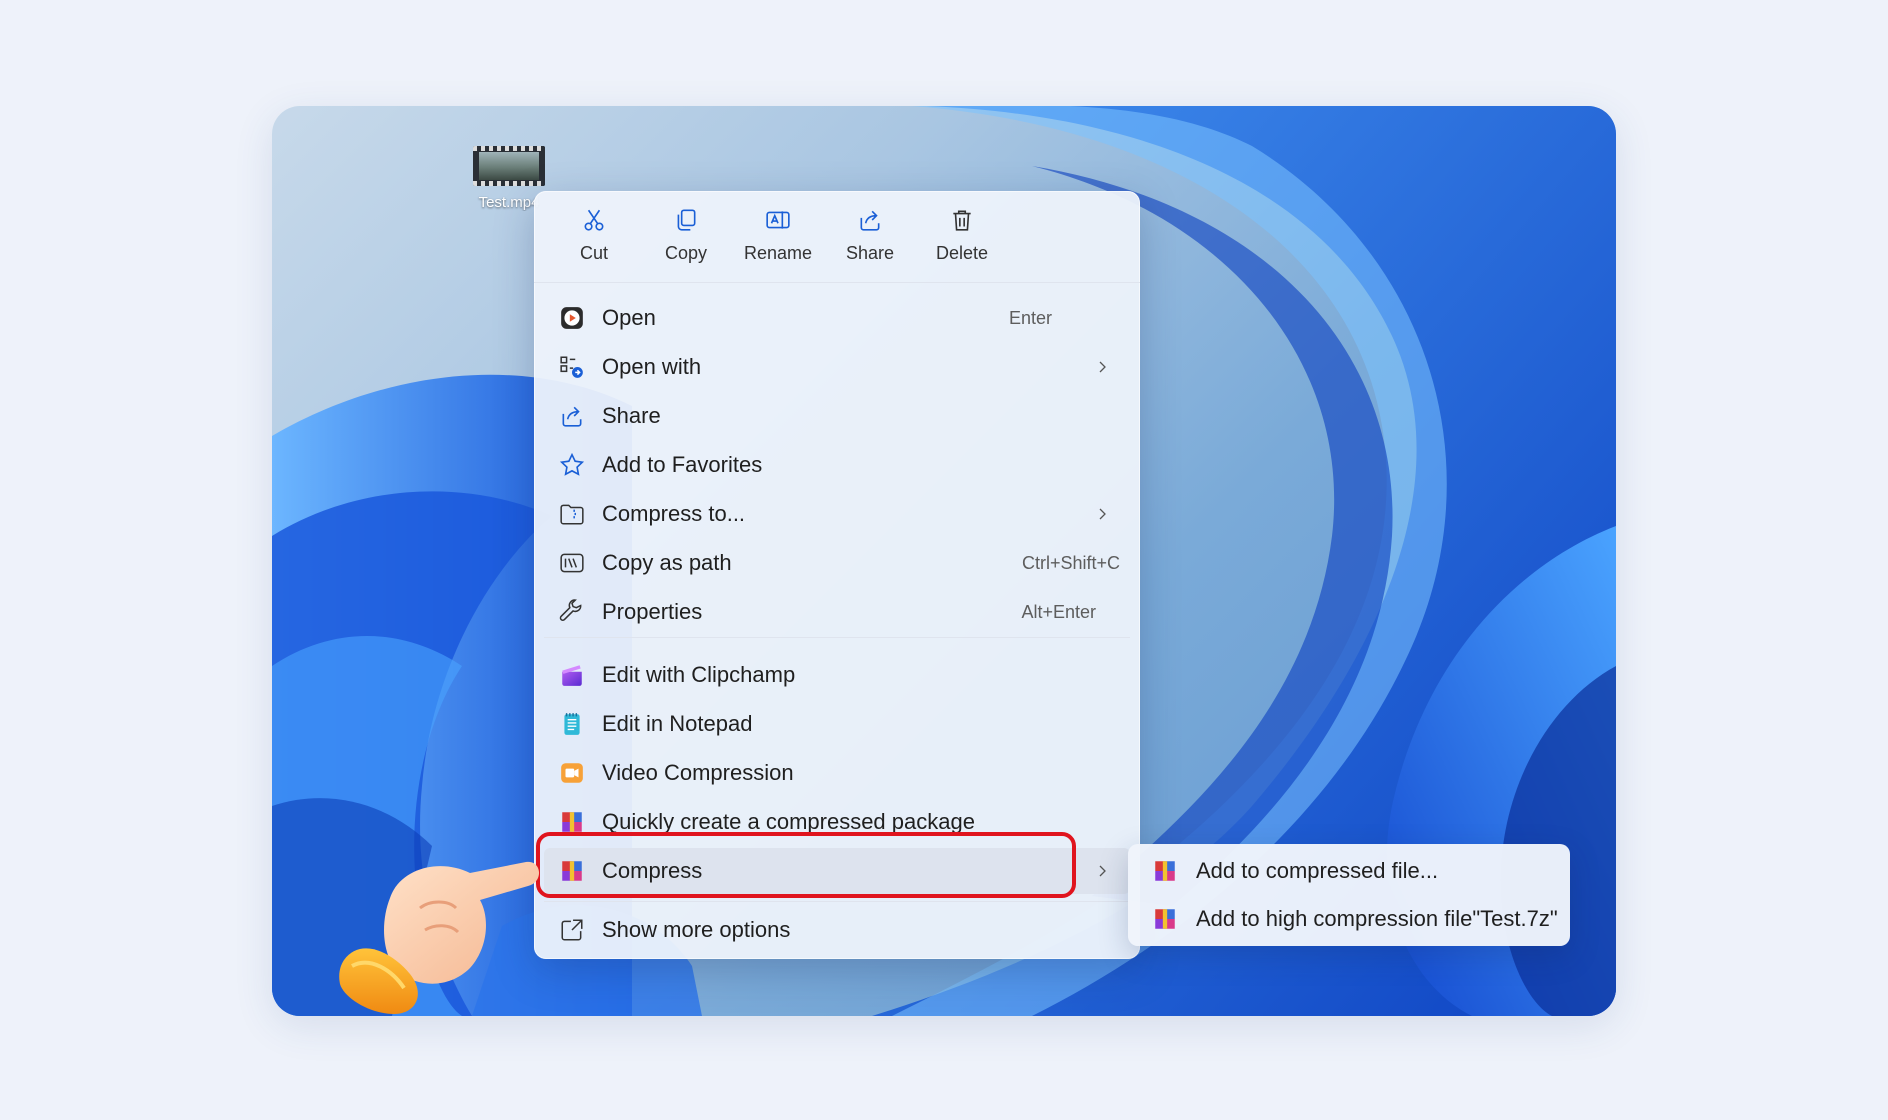  Describe the element at coordinates (698, 772) in the screenshot. I see `menu-item-label: Video Compression` at that location.